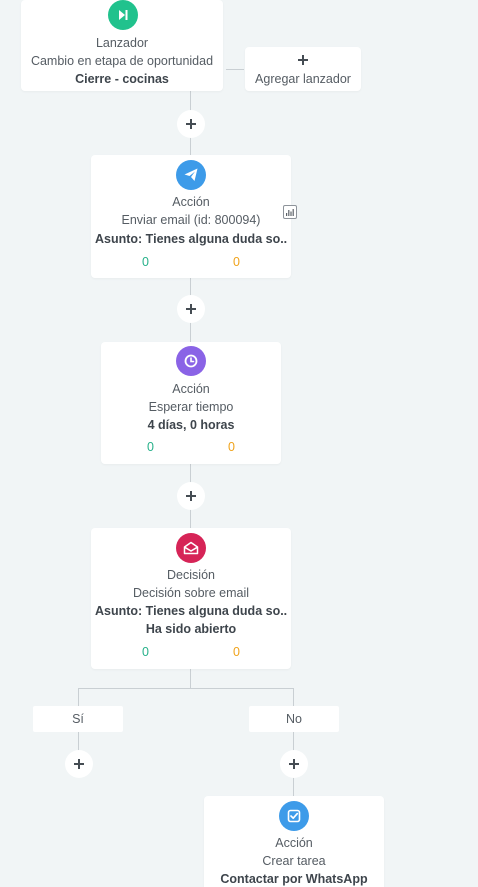 This screenshot has height=887, width=478. Describe the element at coordinates (145, 652) in the screenshot. I see `decision-yes-count: 0` at that location.